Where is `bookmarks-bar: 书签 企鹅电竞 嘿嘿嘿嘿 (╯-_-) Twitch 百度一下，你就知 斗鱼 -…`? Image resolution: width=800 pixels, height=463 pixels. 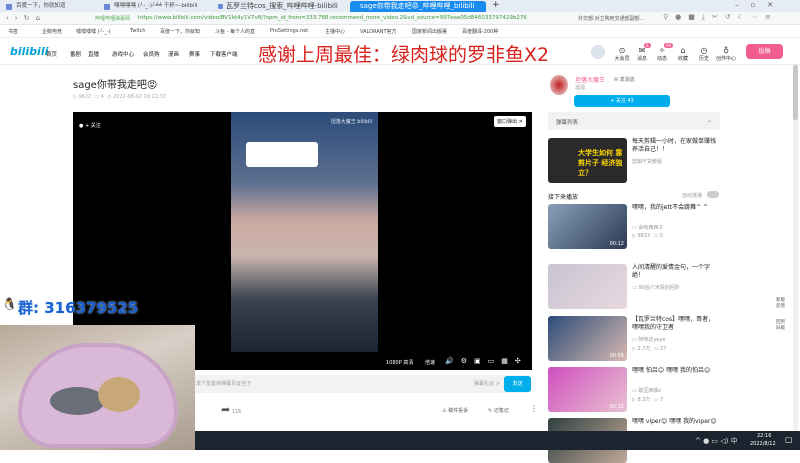
bookmarks-bar: 书签 企鹅电竞 嘿嘿嘿嘿 (╯-_-) Twitch 百度一下，你就知 斗鱼 -… is located at coordinates (400, 31).